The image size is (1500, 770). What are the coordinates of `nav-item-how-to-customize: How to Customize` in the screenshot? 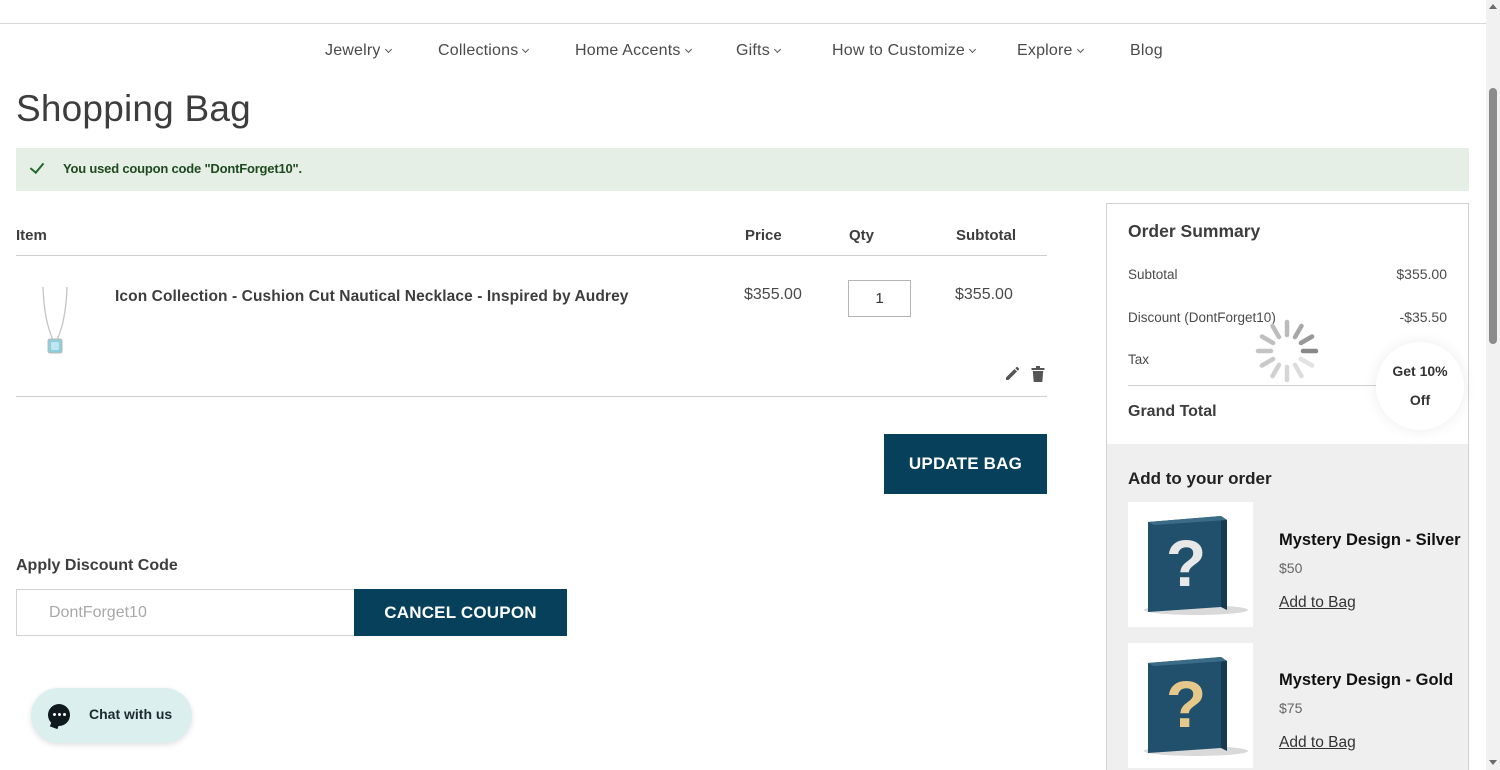 It's located at (904, 51).